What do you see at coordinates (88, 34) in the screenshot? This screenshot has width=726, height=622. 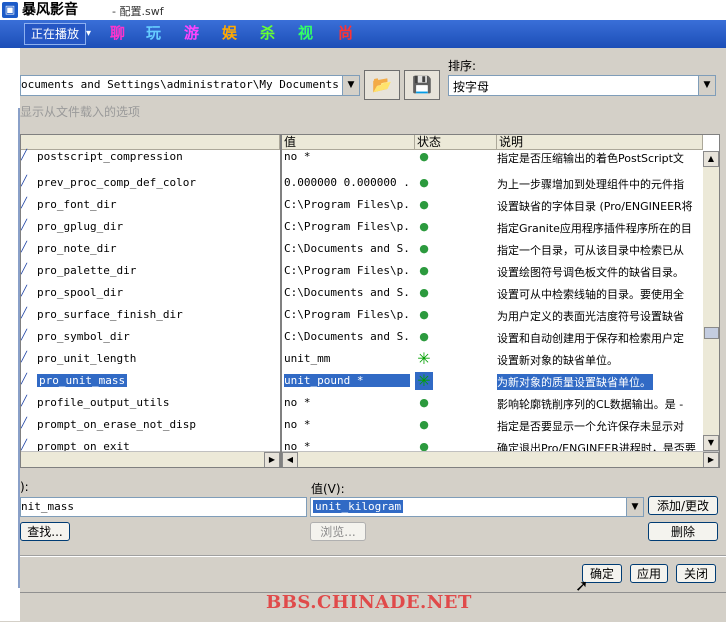 I see `chevron-down-icon: ▾` at bounding box center [88, 34].